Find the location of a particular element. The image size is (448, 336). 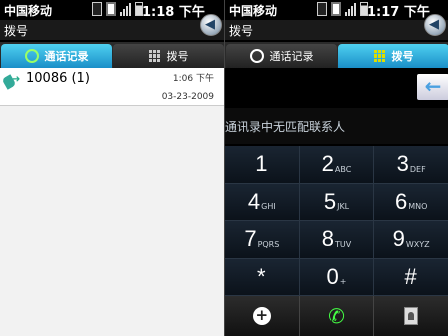

number-input: ← is located at coordinates (336, 87).